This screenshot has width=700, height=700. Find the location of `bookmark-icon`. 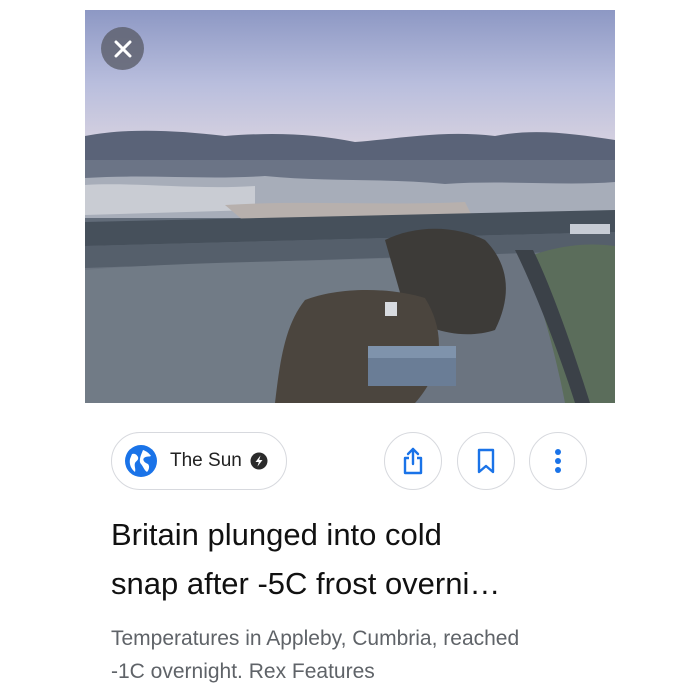

bookmark-icon is located at coordinates (486, 461).